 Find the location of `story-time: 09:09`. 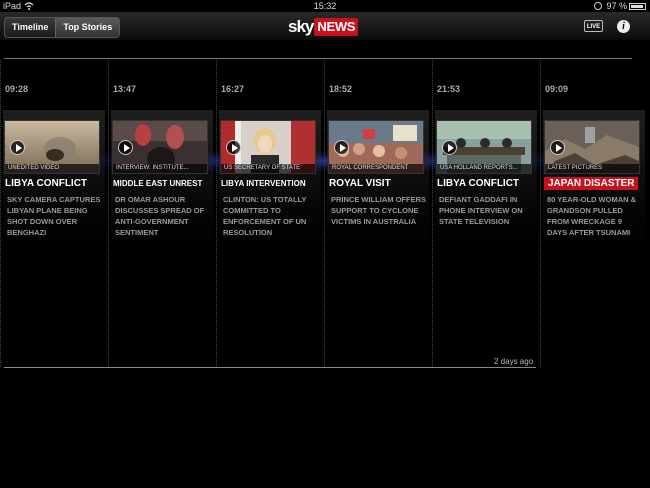

story-time: 09:09 is located at coordinates (557, 89).